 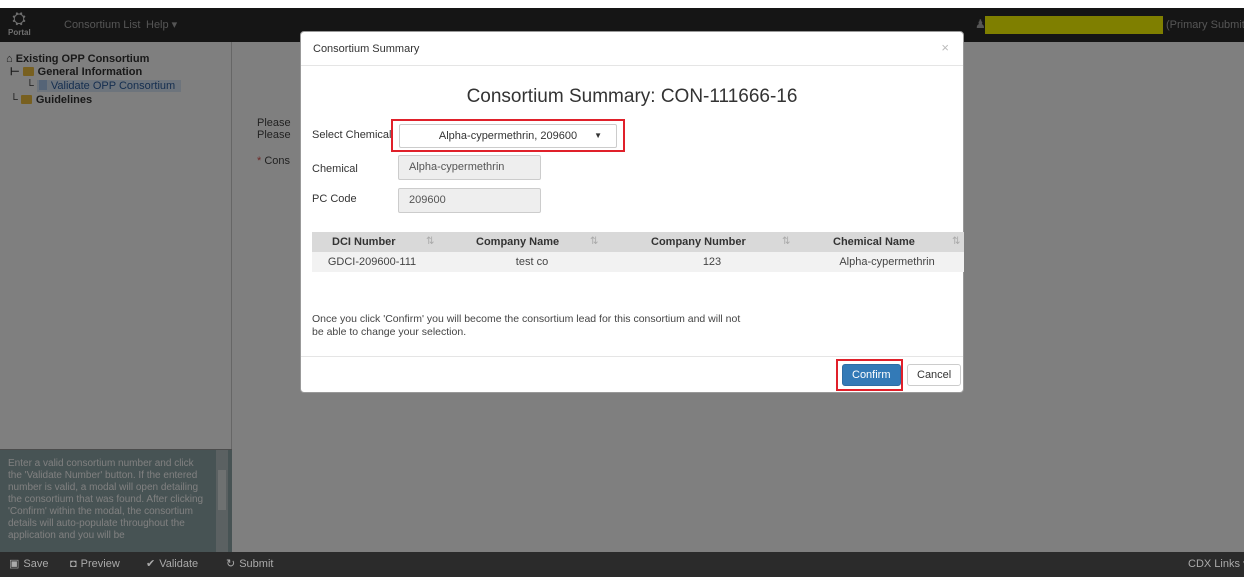 What do you see at coordinates (698, 242) in the screenshot?
I see `column-header-company-number: Company Number` at bounding box center [698, 242].